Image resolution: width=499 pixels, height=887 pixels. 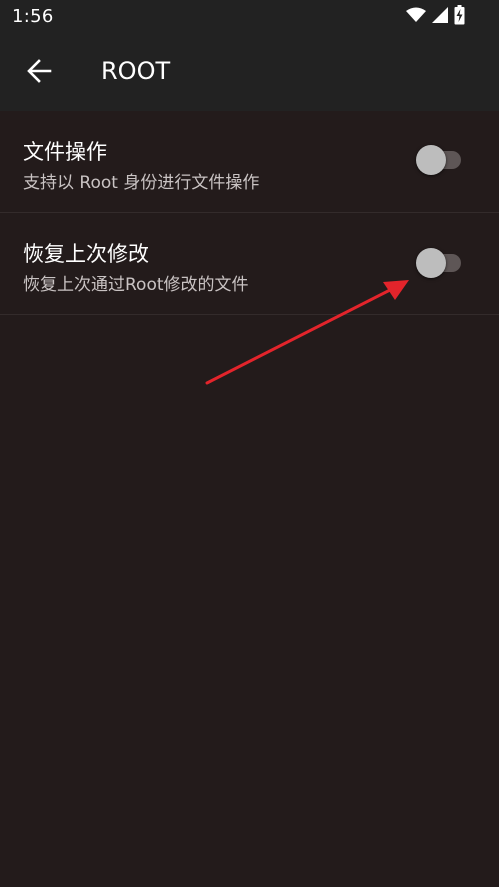 I want to click on restore-last-change-toggle, so click(x=439, y=263).